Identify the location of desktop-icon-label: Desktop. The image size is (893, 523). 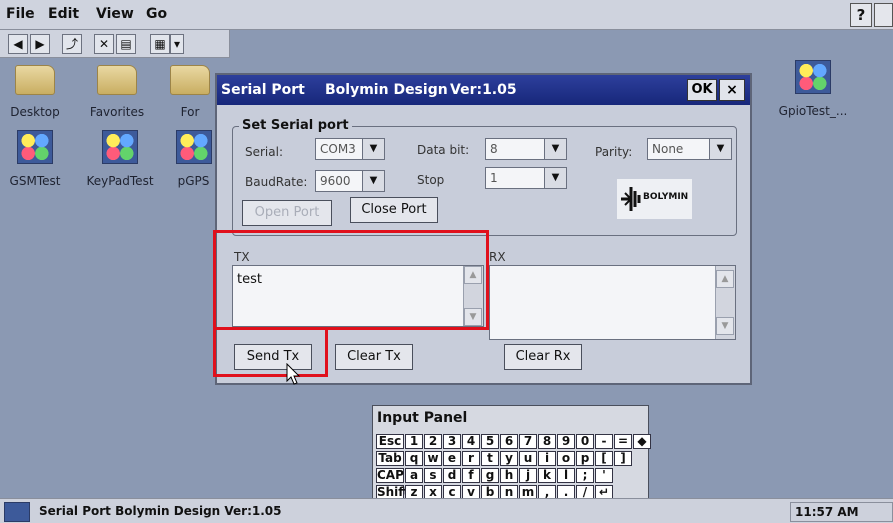
(35, 112).